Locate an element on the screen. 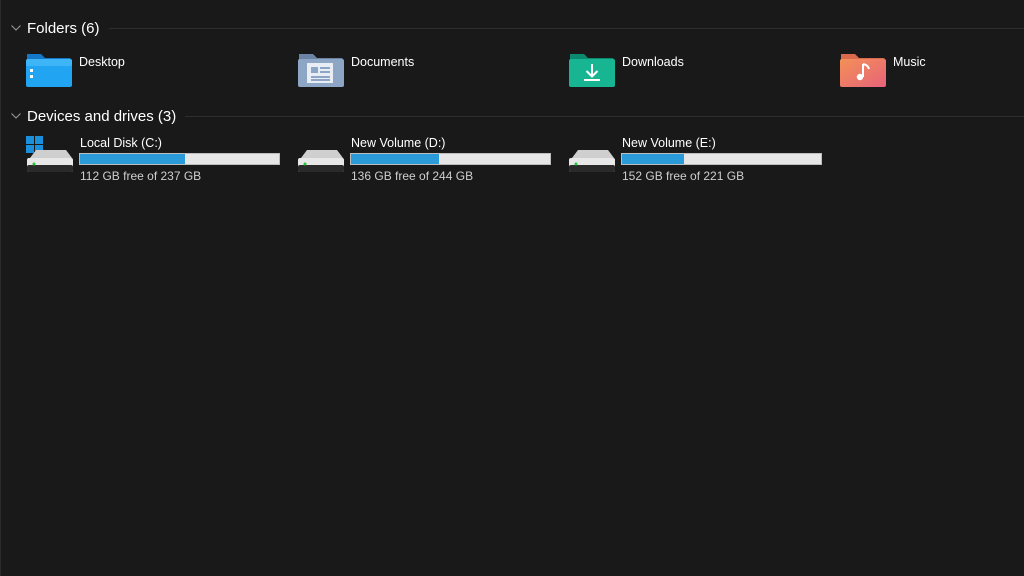  folder-music: Music is located at coordinates (931, 70).